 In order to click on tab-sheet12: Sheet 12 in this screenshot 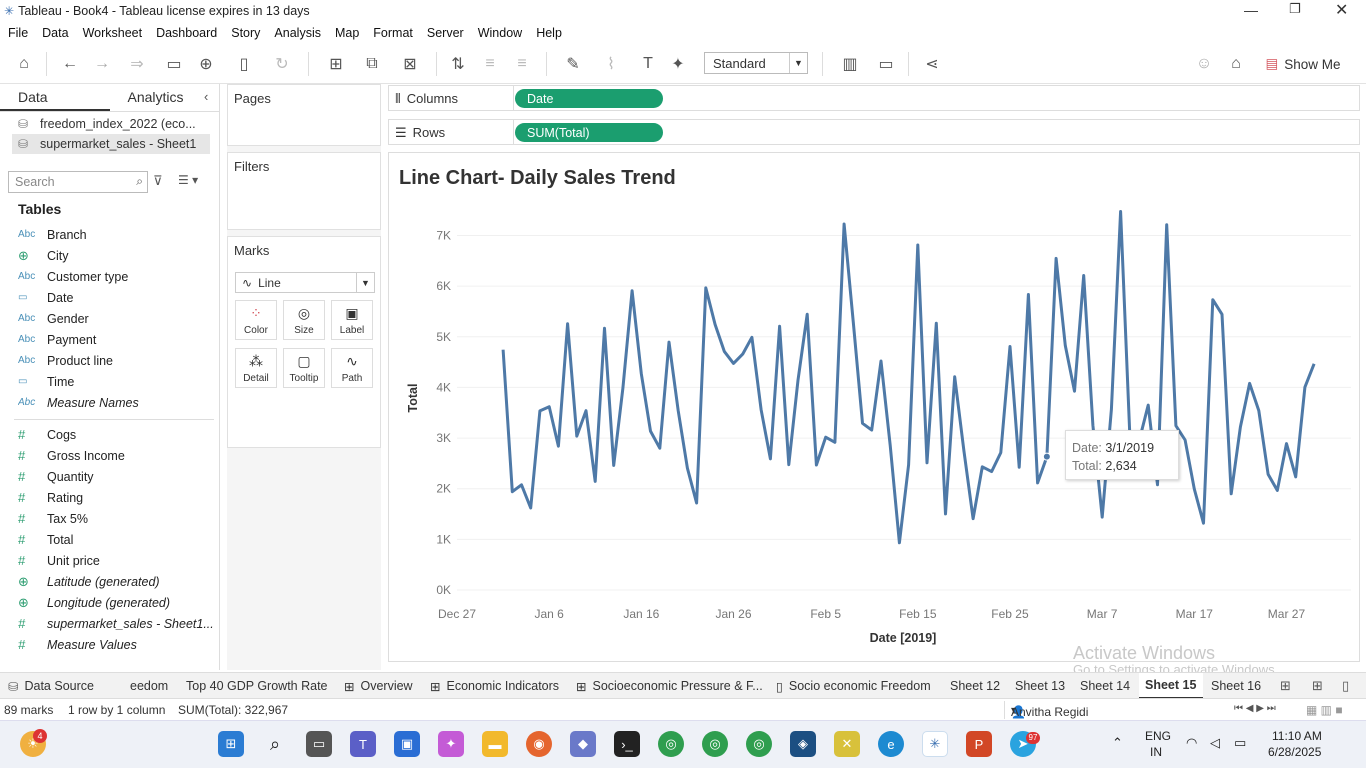, I will do `click(975, 686)`.